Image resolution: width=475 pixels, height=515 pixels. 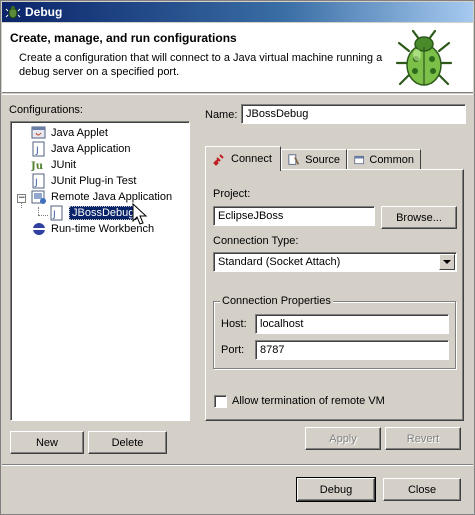 I want to click on remote-config-icon: J, so click(x=56, y=213).